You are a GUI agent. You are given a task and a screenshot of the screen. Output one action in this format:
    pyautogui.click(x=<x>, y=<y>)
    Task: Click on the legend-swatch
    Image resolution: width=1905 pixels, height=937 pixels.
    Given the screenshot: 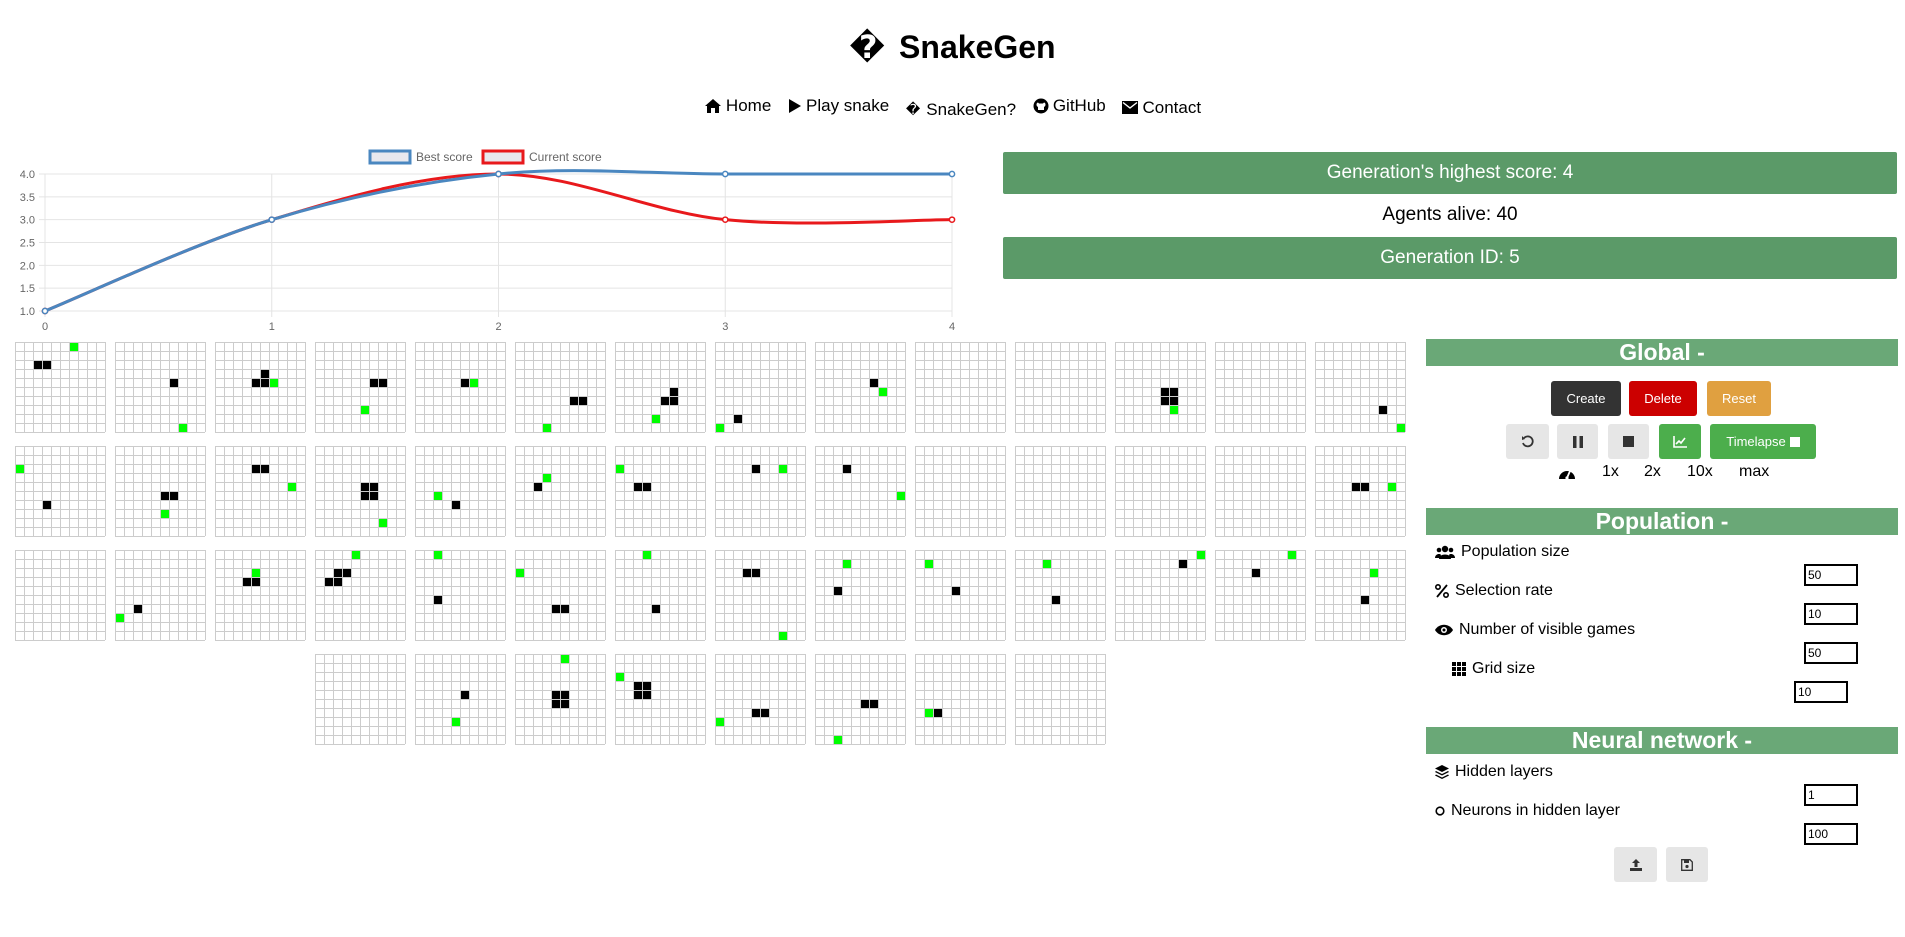 What is the action you would take?
    pyautogui.click(x=503, y=157)
    